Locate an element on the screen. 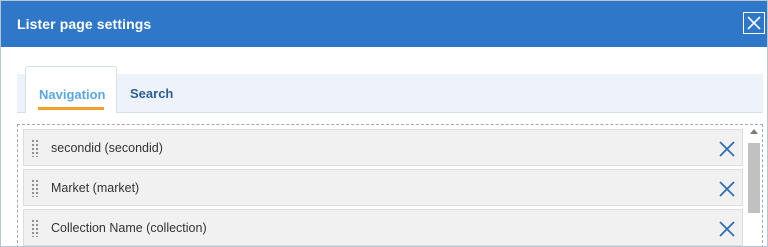  active-tab-indicator is located at coordinates (71, 108).